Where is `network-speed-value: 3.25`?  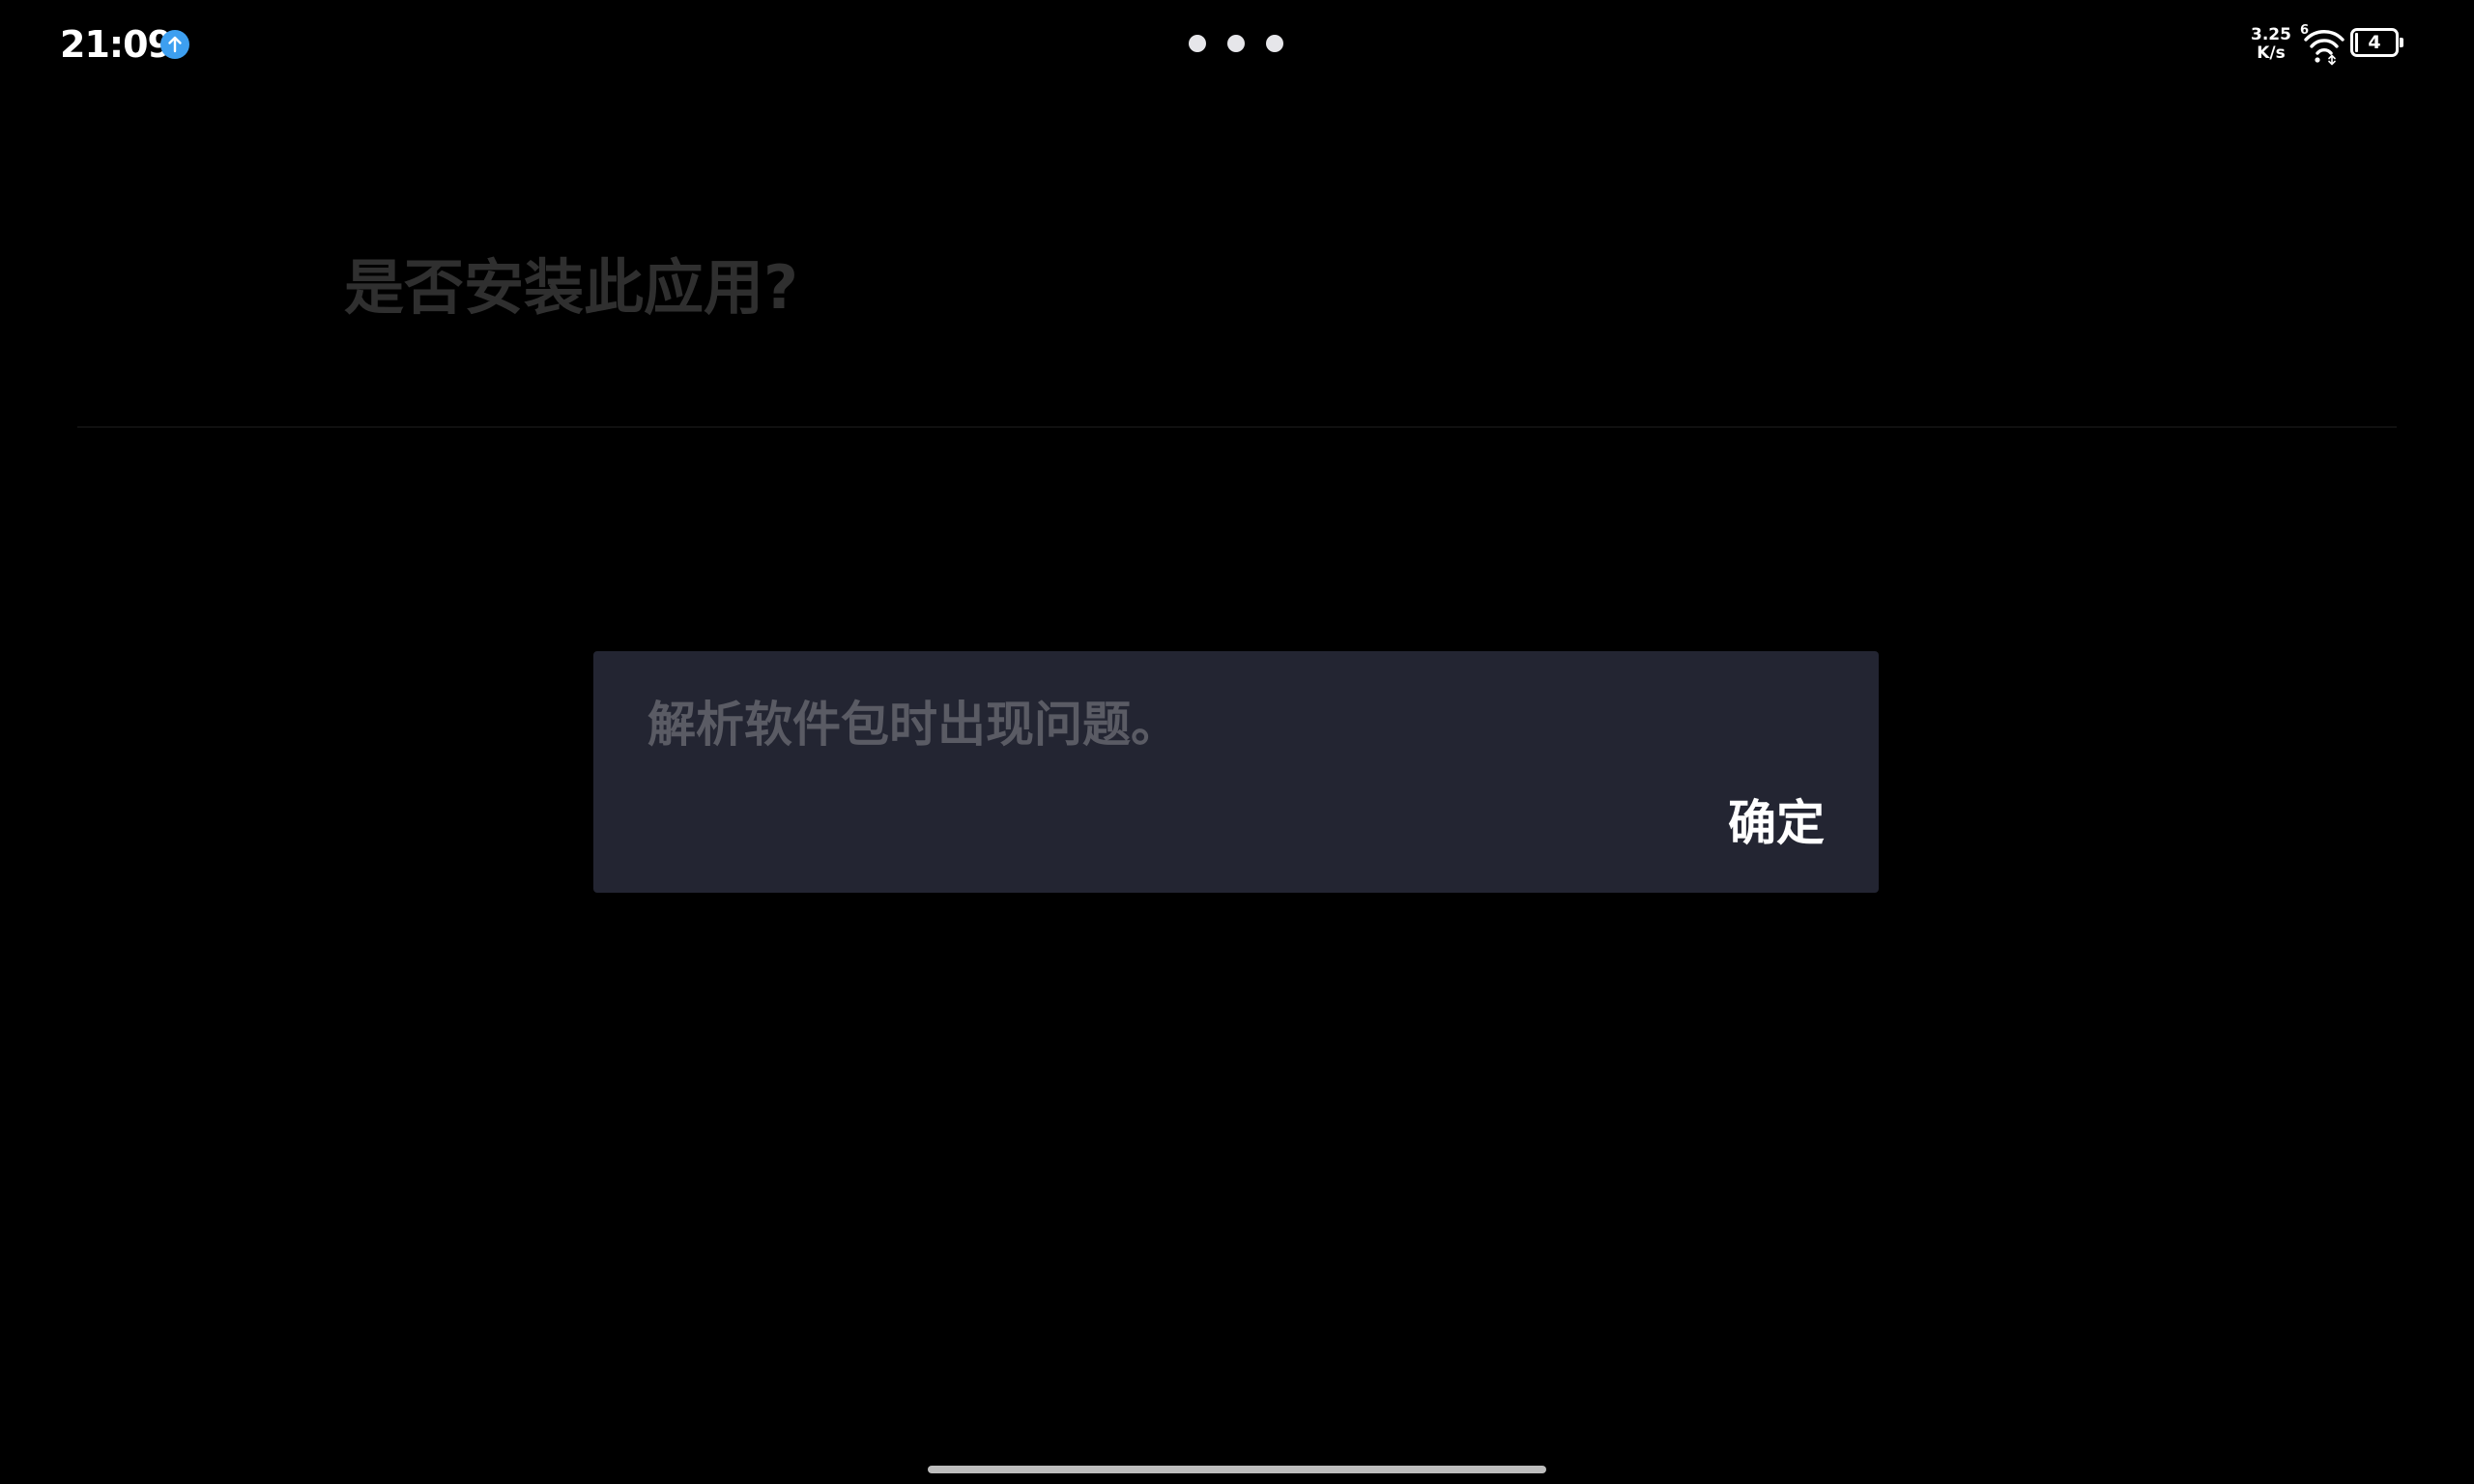 network-speed-value: 3.25 is located at coordinates (2271, 35).